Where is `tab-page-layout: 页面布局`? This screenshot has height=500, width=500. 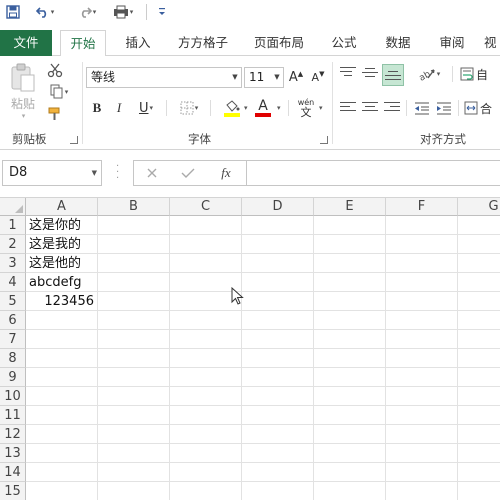 tab-page-layout: 页面布局 is located at coordinates (279, 43).